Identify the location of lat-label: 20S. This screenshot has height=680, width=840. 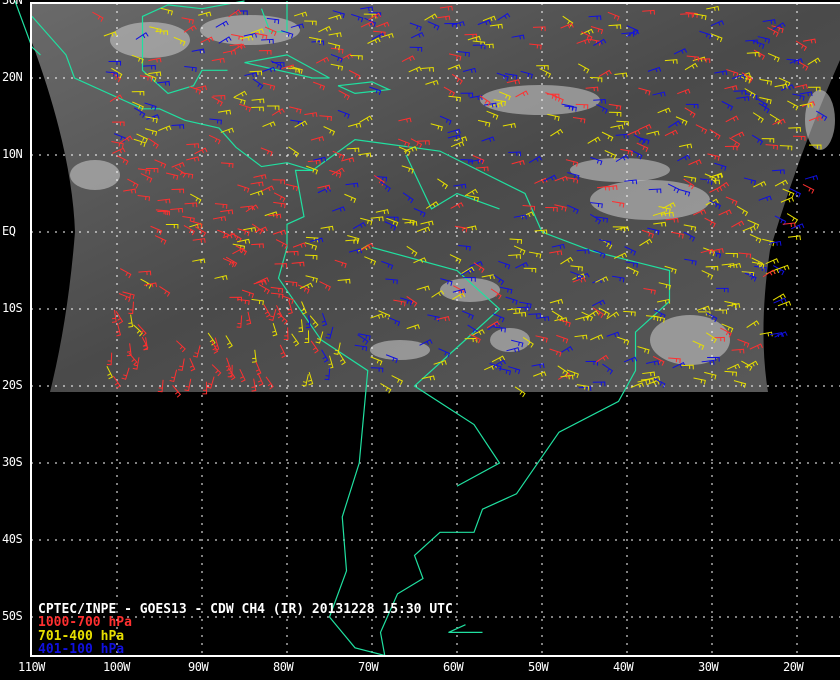
(12, 385).